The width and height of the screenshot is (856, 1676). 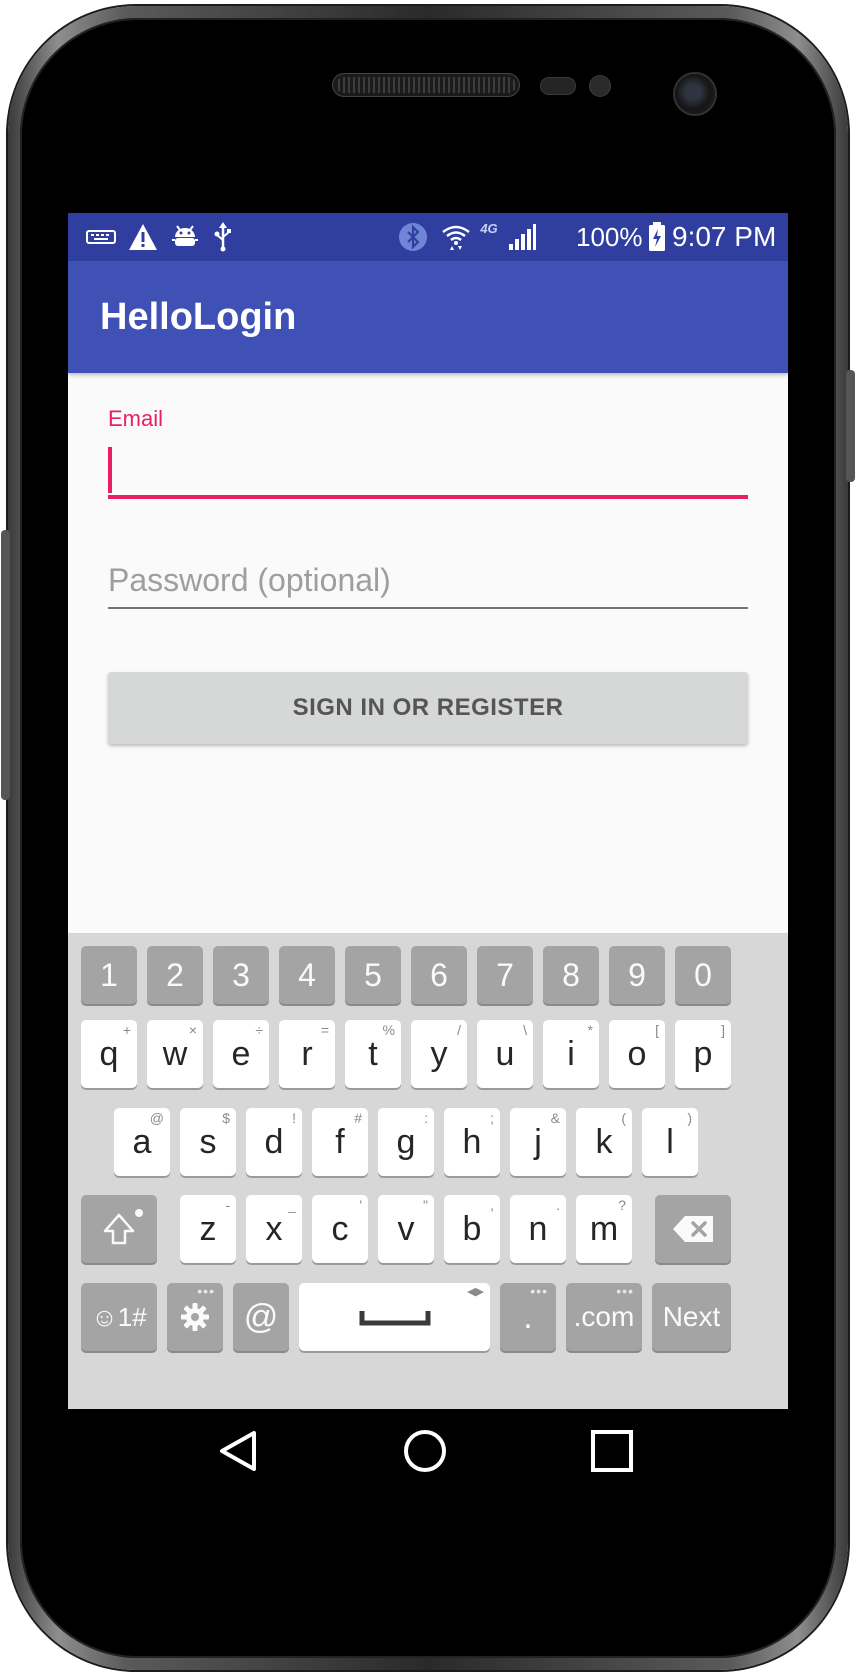 I want to click on key-label: y, so click(x=439, y=1053).